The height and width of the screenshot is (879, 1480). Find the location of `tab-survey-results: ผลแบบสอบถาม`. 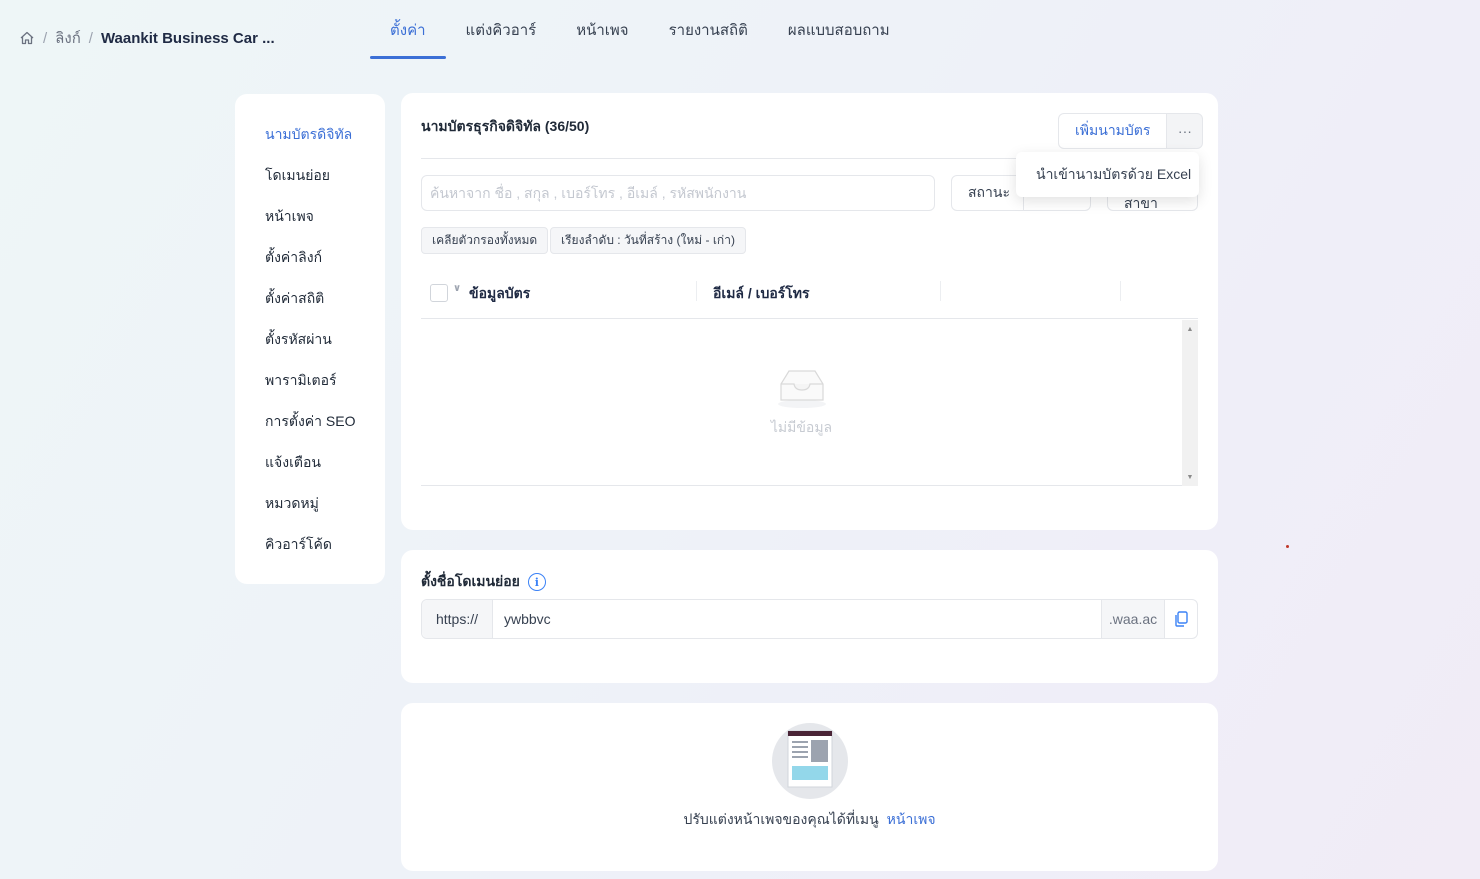

tab-survey-results: ผลแบบสอบถาม is located at coordinates (839, 30).